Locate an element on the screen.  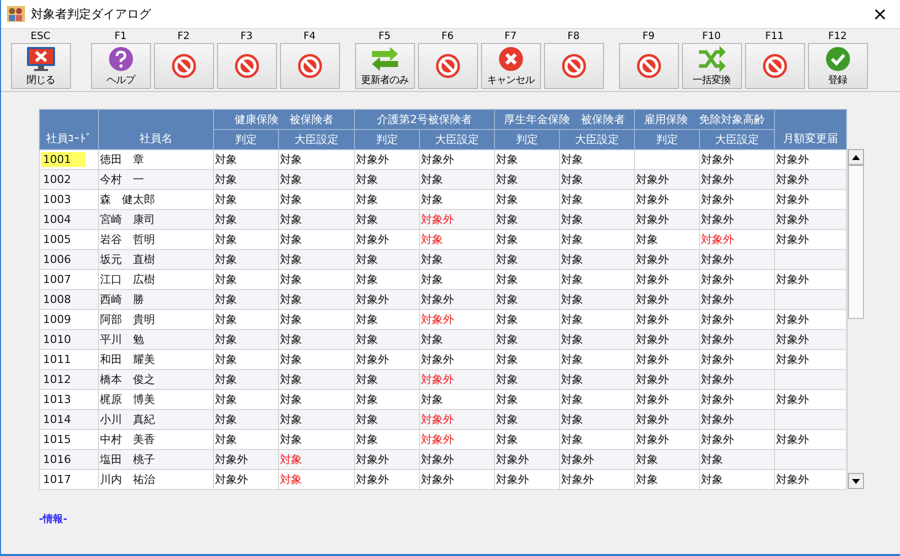
employee-code: 1009 is located at coordinates (57, 319).